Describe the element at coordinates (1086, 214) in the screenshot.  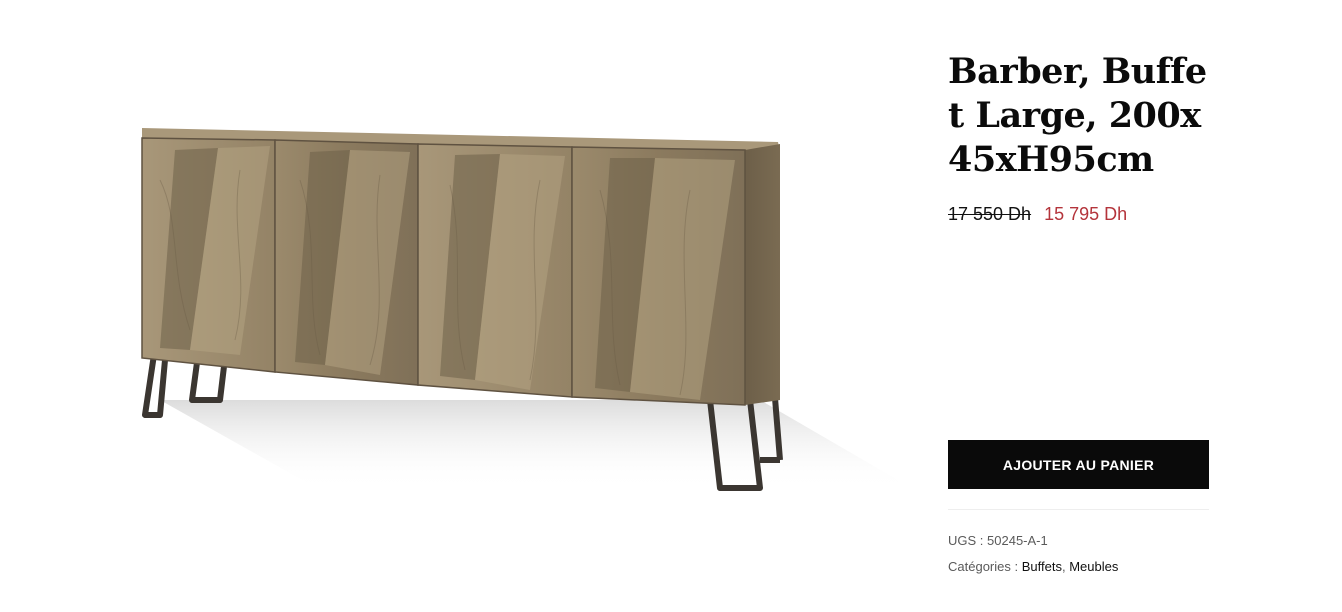
I see `sale-price: 15 795 Dh` at that location.